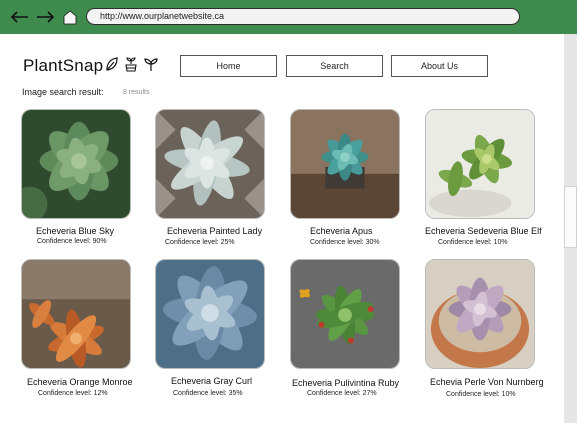 The width and height of the screenshot is (577, 423). Describe the element at coordinates (334, 66) in the screenshot. I see `nav-search-button: Search` at that location.